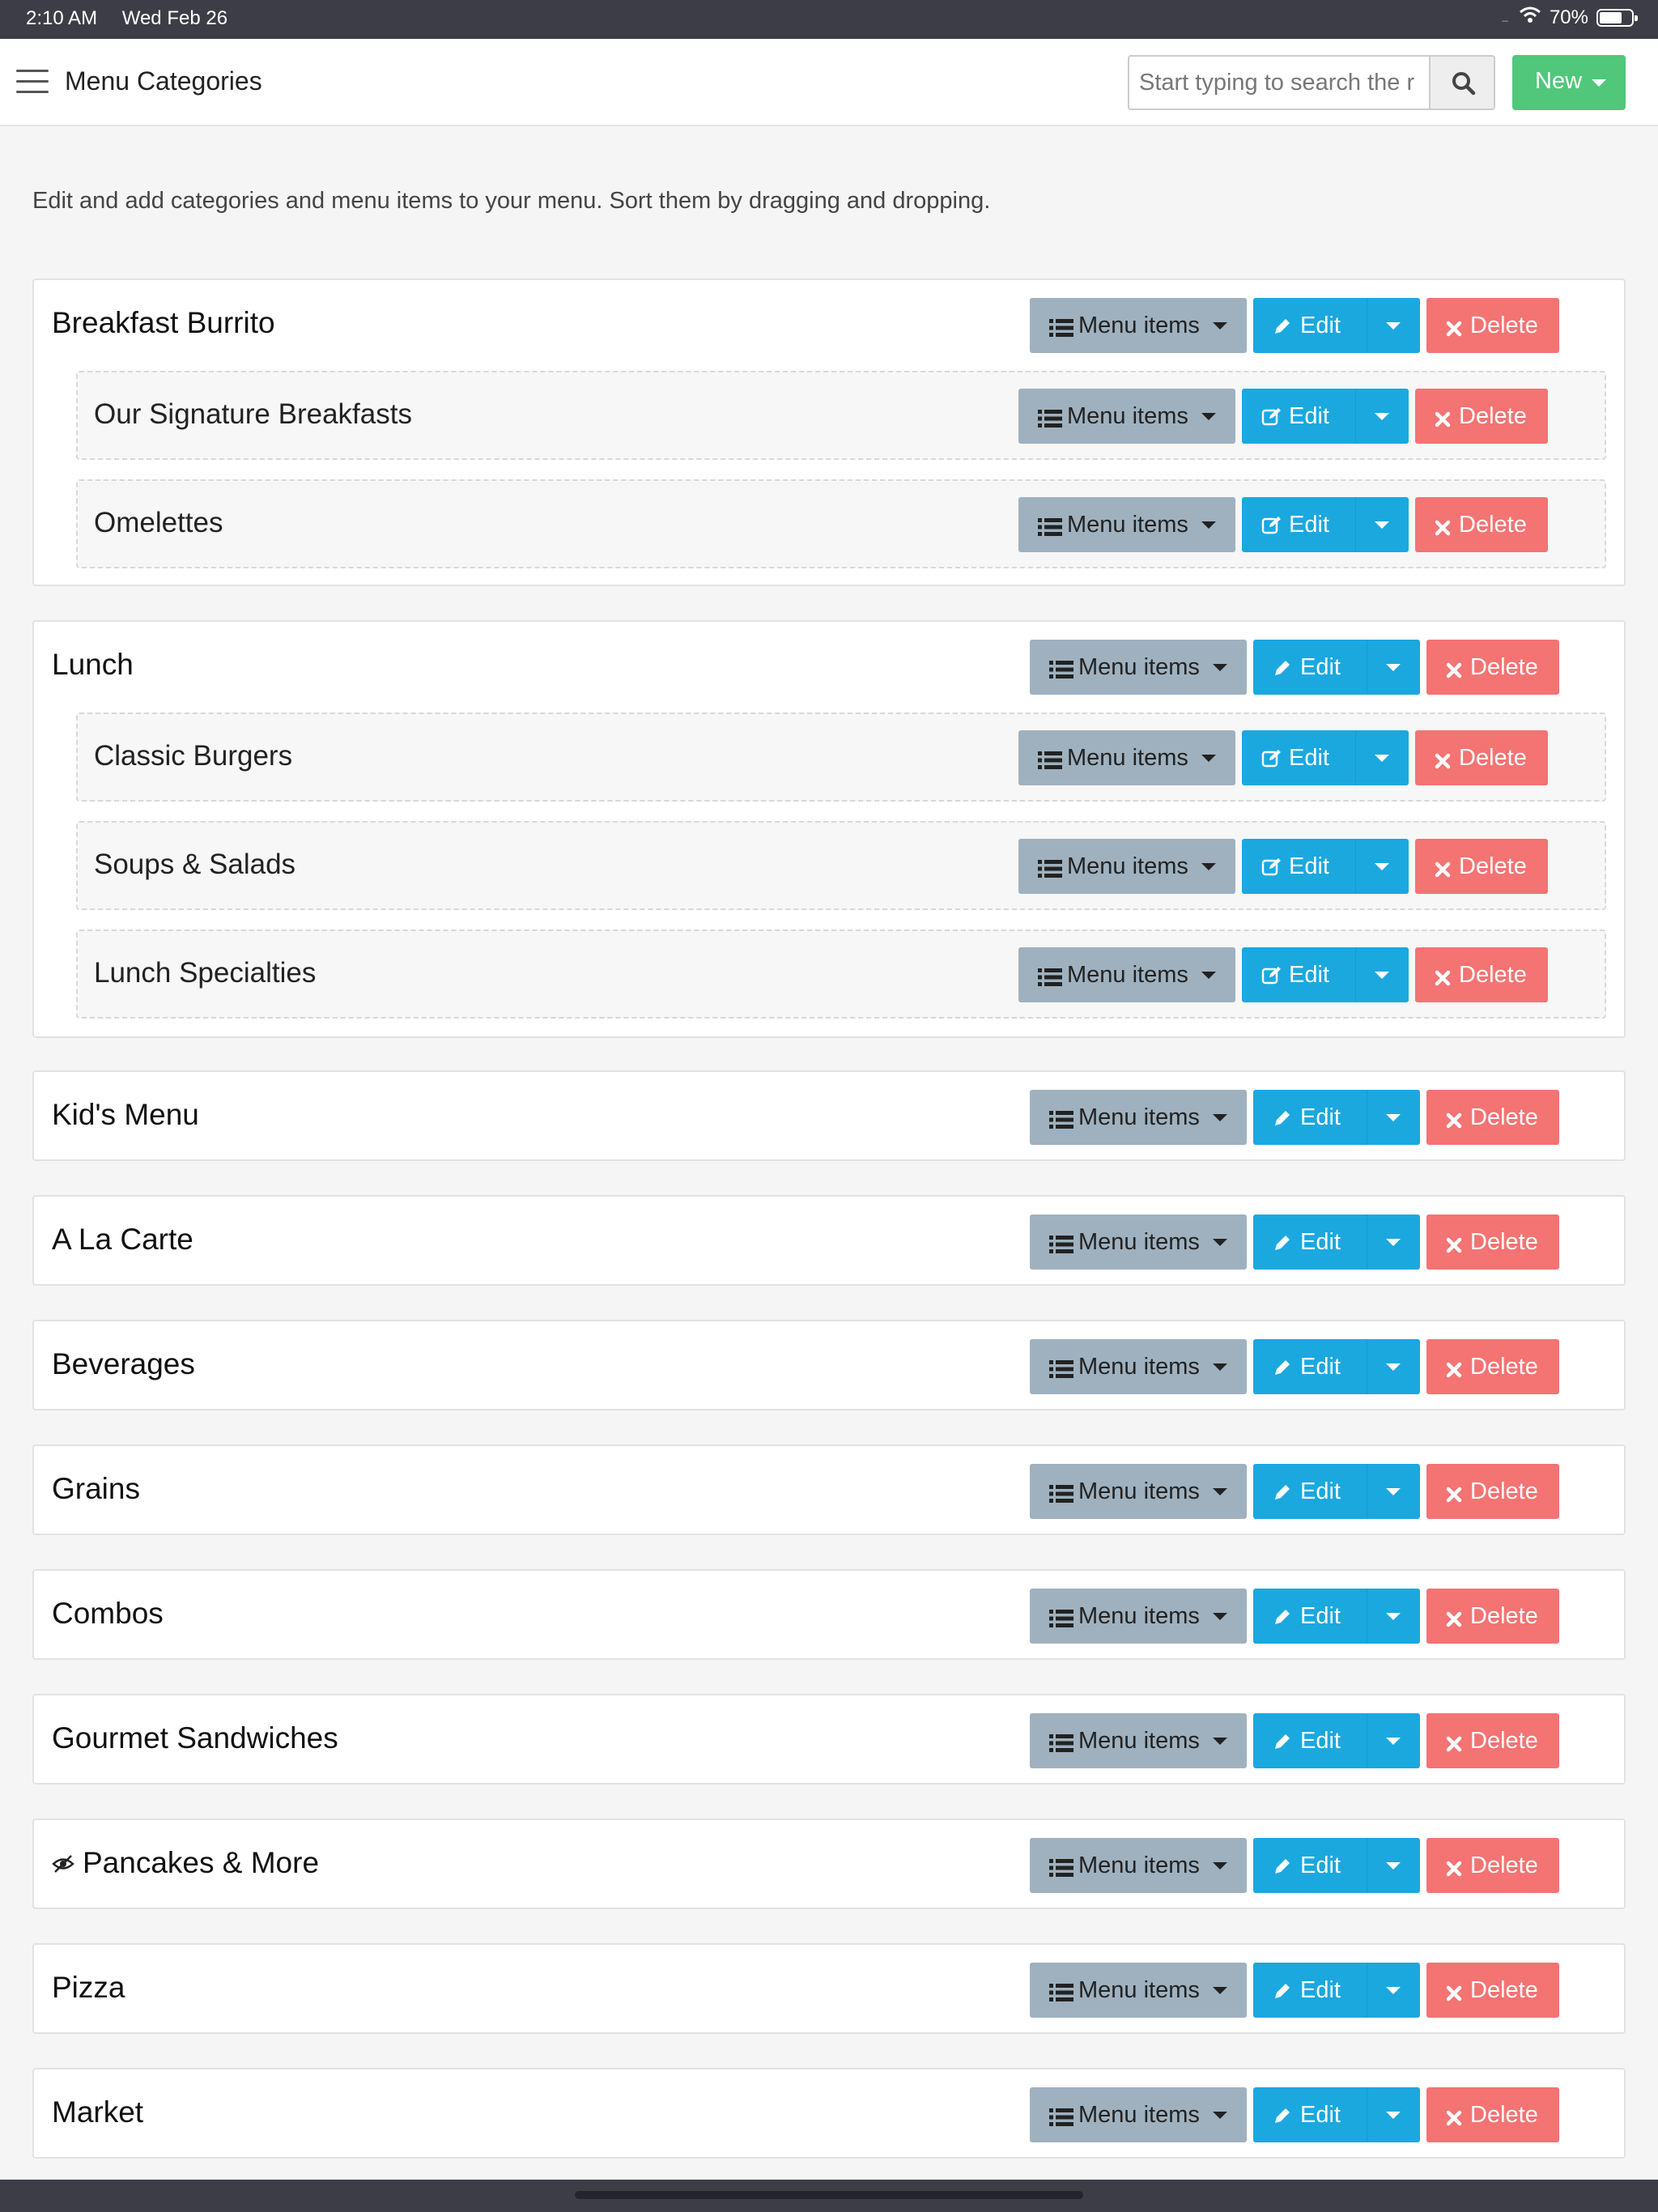  I want to click on subcategory-title: Soups & Salads, so click(195, 865).